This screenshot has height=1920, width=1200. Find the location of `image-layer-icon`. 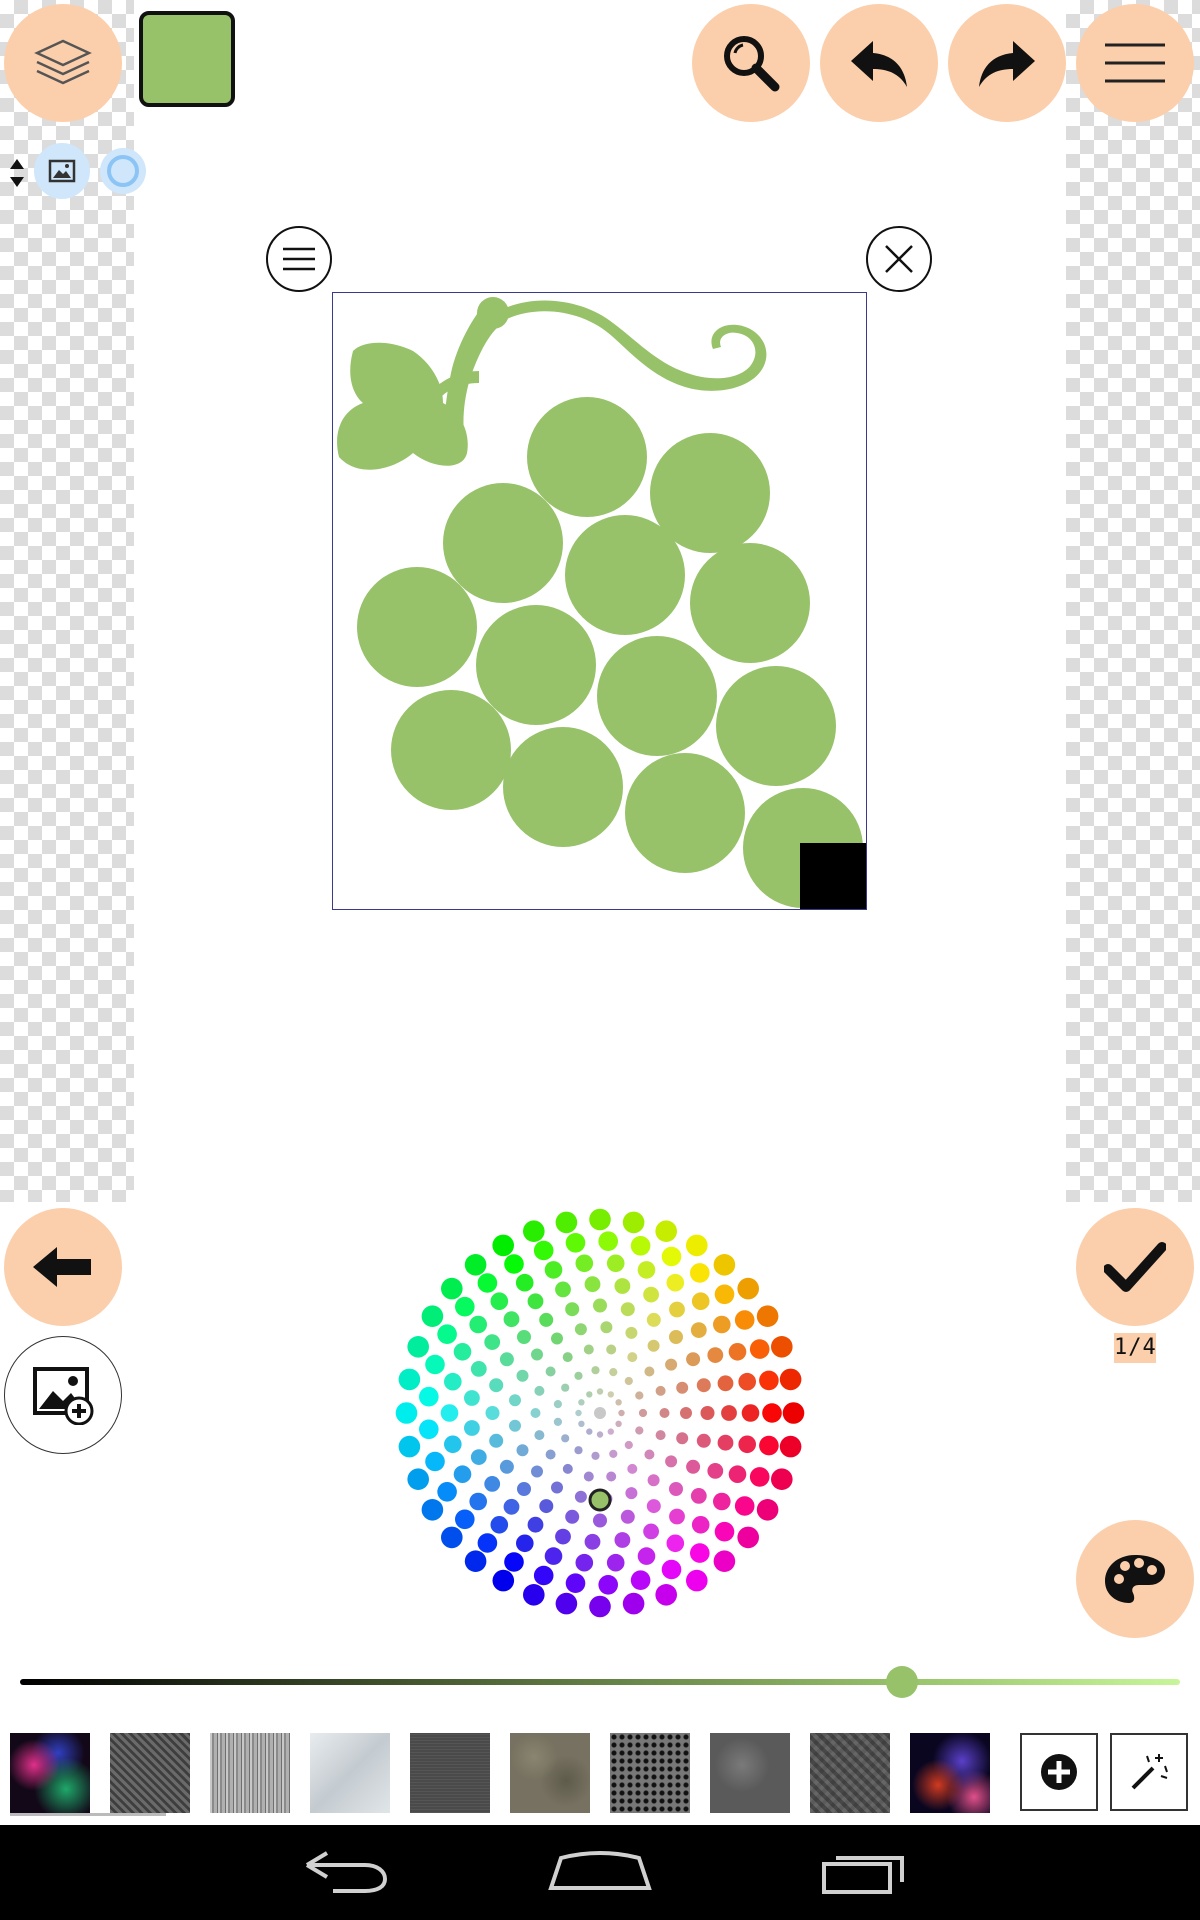

image-layer-icon is located at coordinates (62, 171).